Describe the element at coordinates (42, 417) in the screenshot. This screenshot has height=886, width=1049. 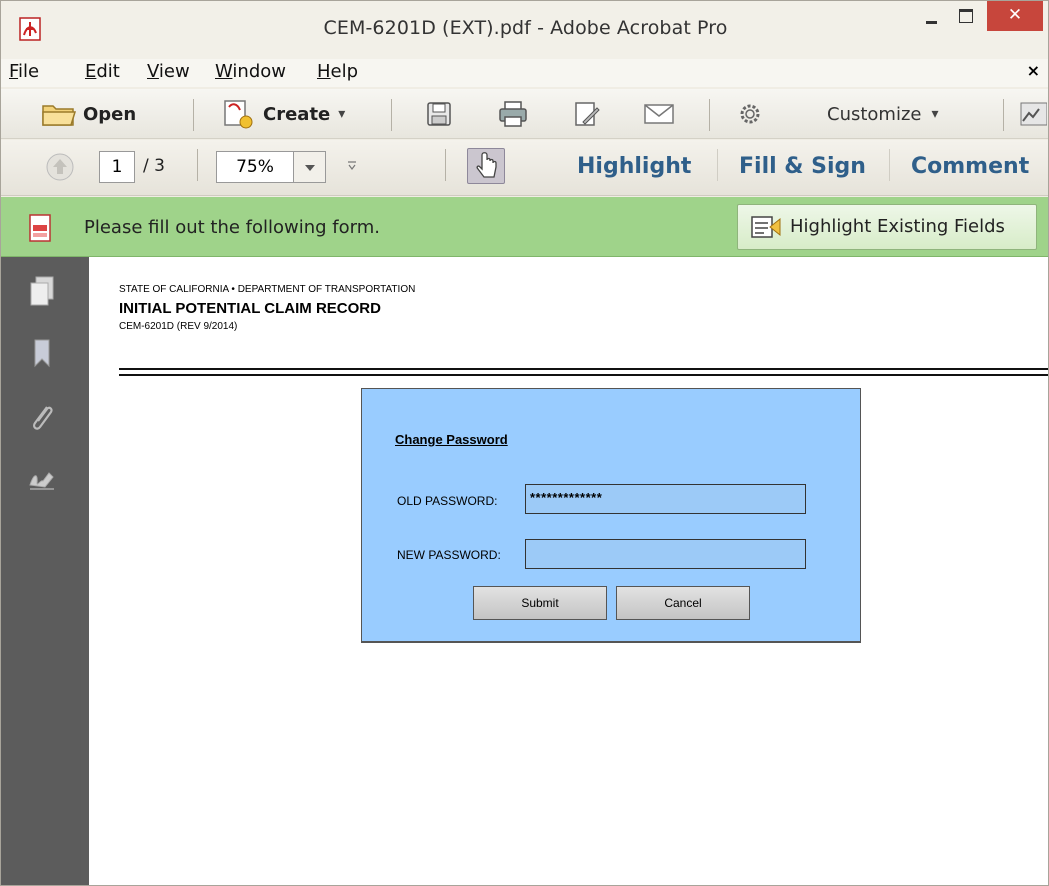
I see `attachments-paperclip-icon` at that location.